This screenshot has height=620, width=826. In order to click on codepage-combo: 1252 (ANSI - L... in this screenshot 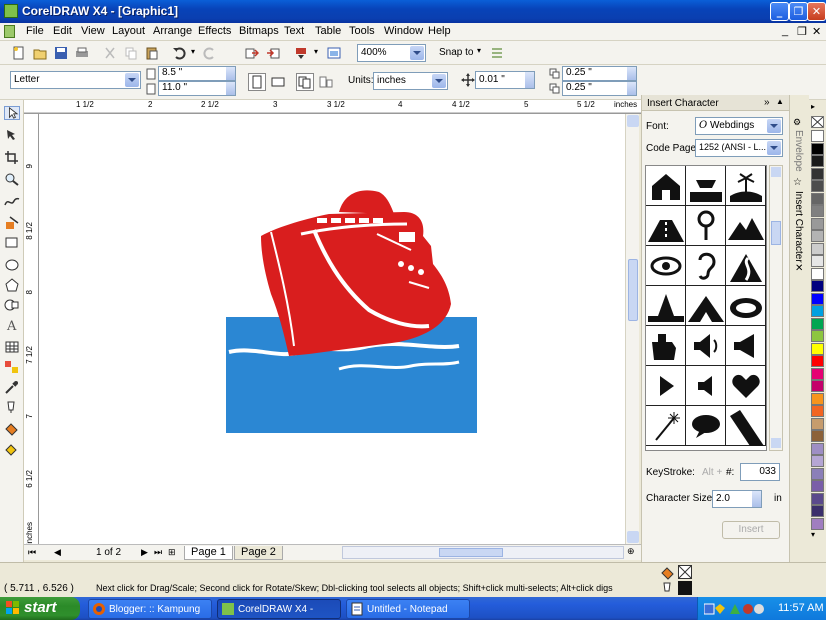, I will do `click(739, 148)`.